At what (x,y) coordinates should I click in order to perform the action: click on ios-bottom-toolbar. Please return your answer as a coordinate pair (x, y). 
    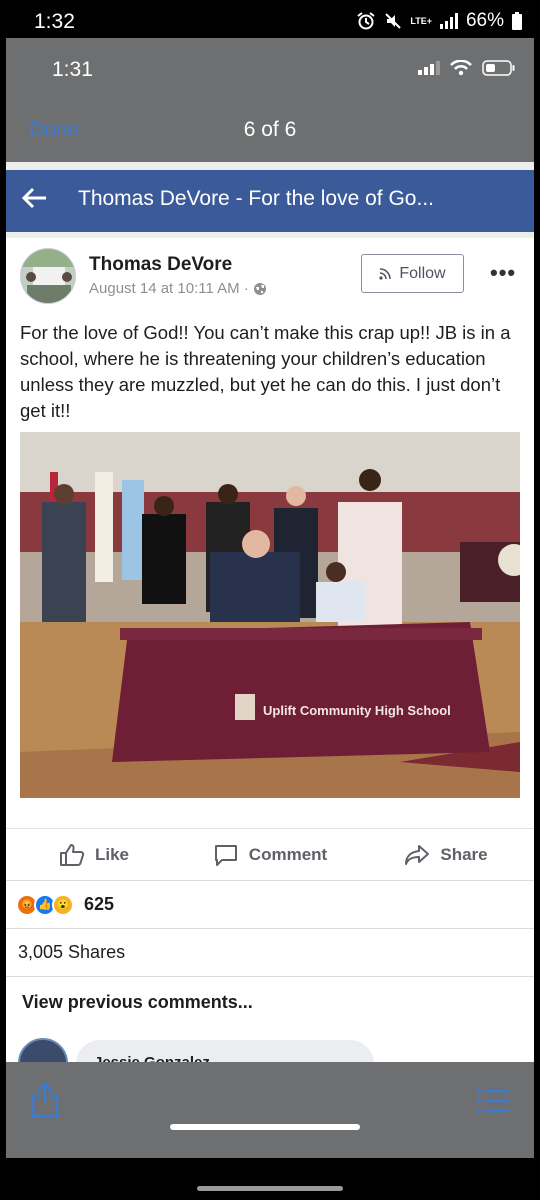
    Looking at the image, I should click on (270, 1110).